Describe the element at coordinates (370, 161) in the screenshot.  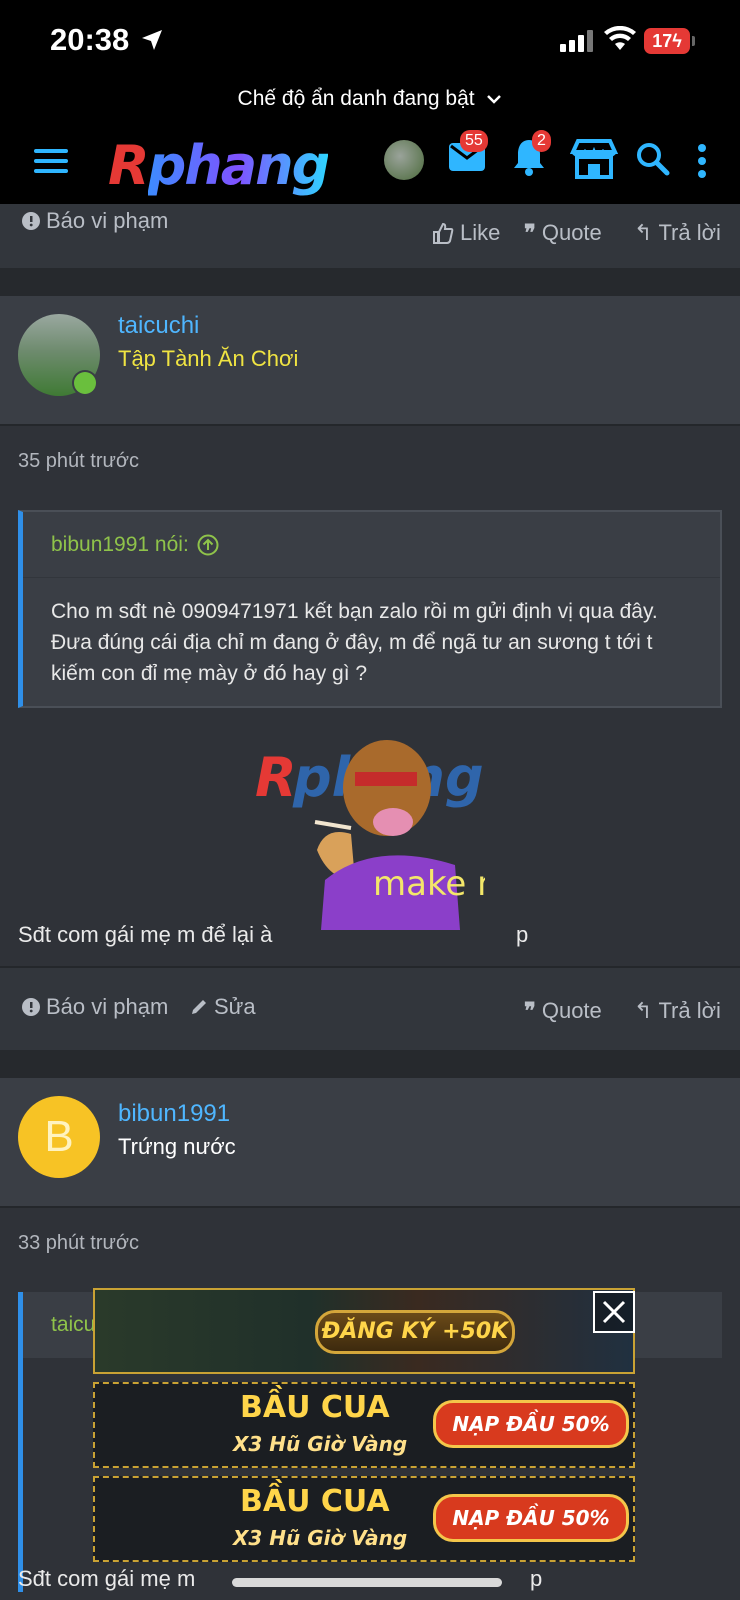
I see `app-header: Rphang 55 2` at that location.